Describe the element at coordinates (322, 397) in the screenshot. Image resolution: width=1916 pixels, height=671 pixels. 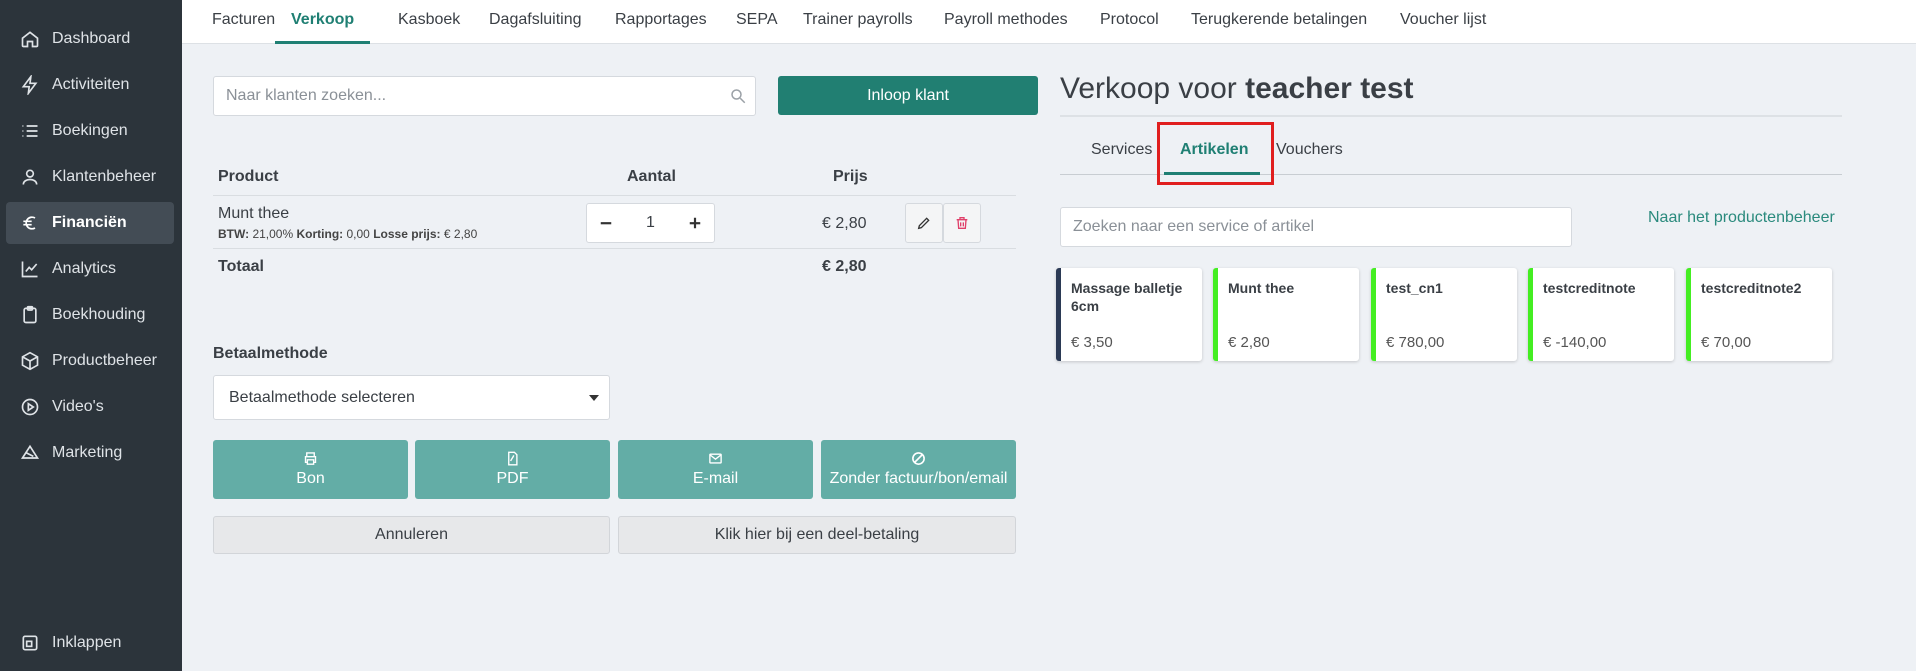
I see `payment-method-value: Betaalmethode selecteren` at that location.